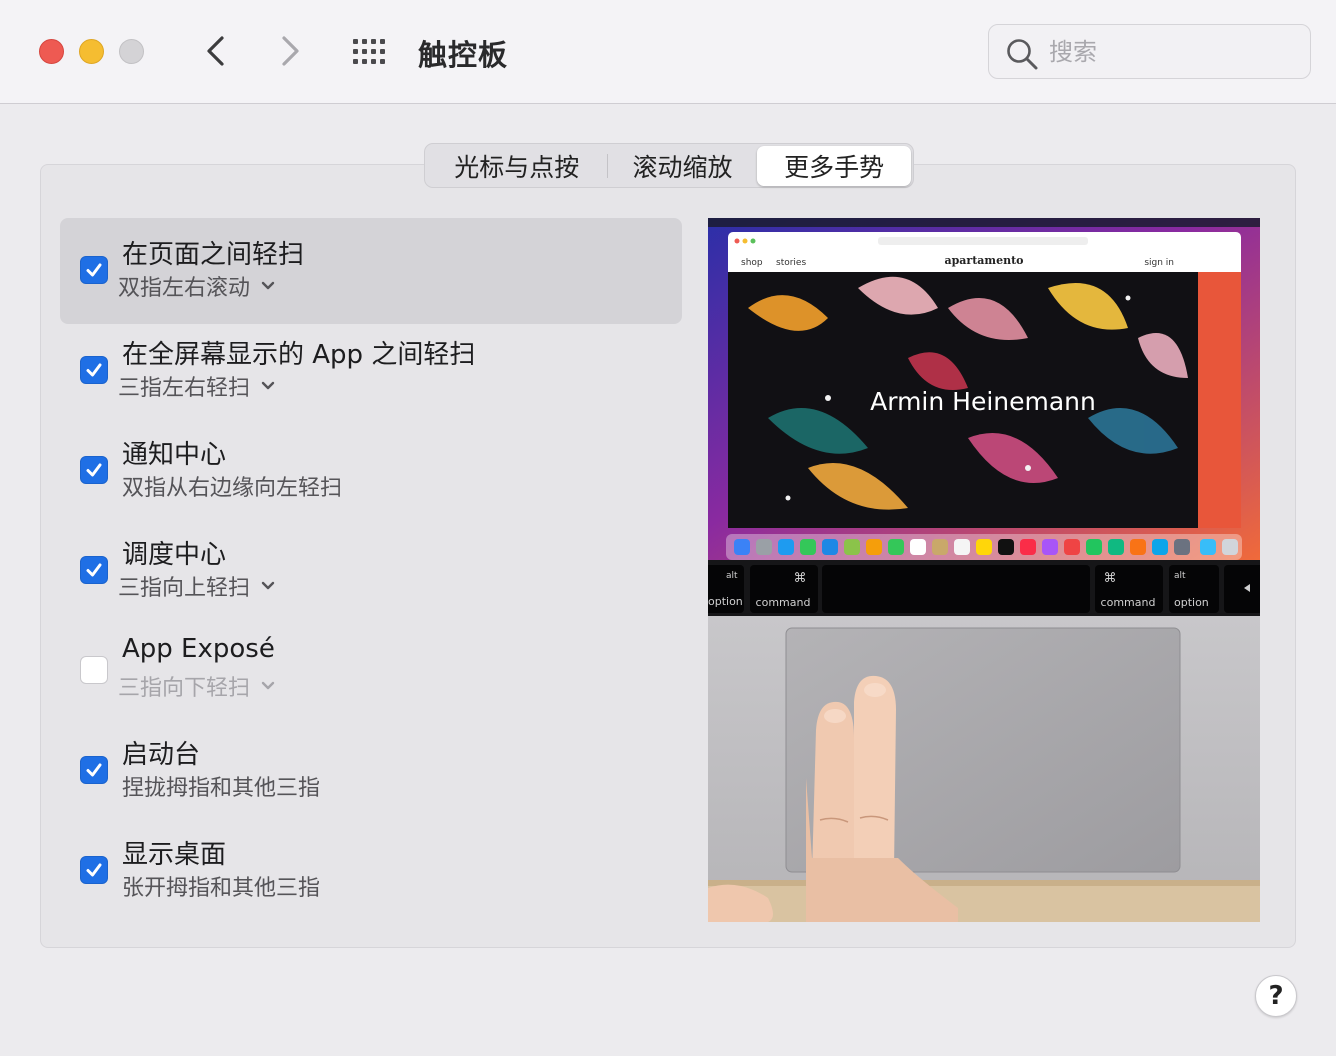 The image size is (1336, 1056). Describe the element at coordinates (725, 601) in the screenshot. I see `key-option-left: option` at that location.